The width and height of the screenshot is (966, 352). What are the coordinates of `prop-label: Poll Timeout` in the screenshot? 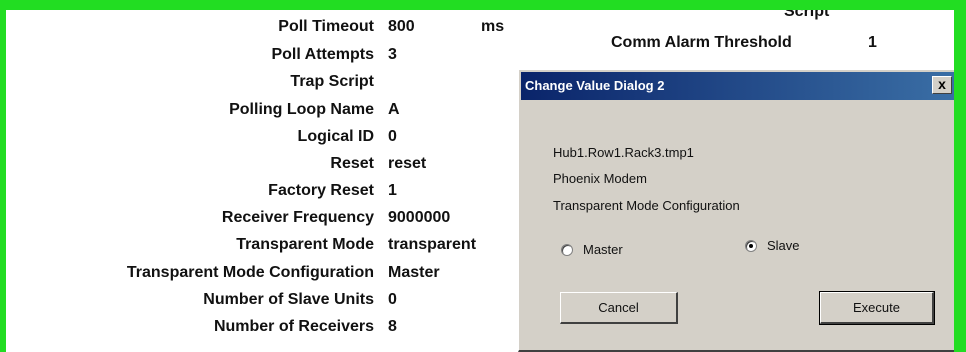 It's located at (326, 26).